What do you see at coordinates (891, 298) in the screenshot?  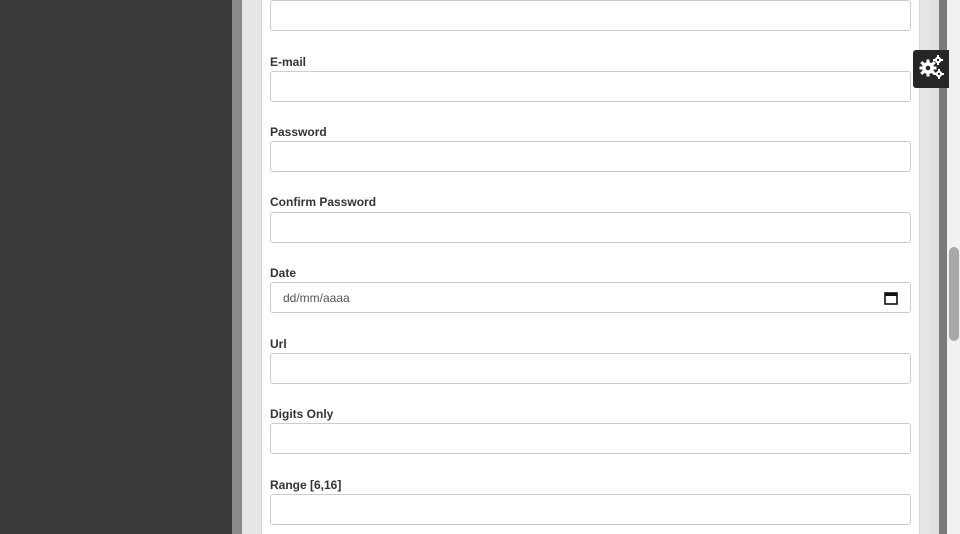 I see `calendar-icon` at bounding box center [891, 298].